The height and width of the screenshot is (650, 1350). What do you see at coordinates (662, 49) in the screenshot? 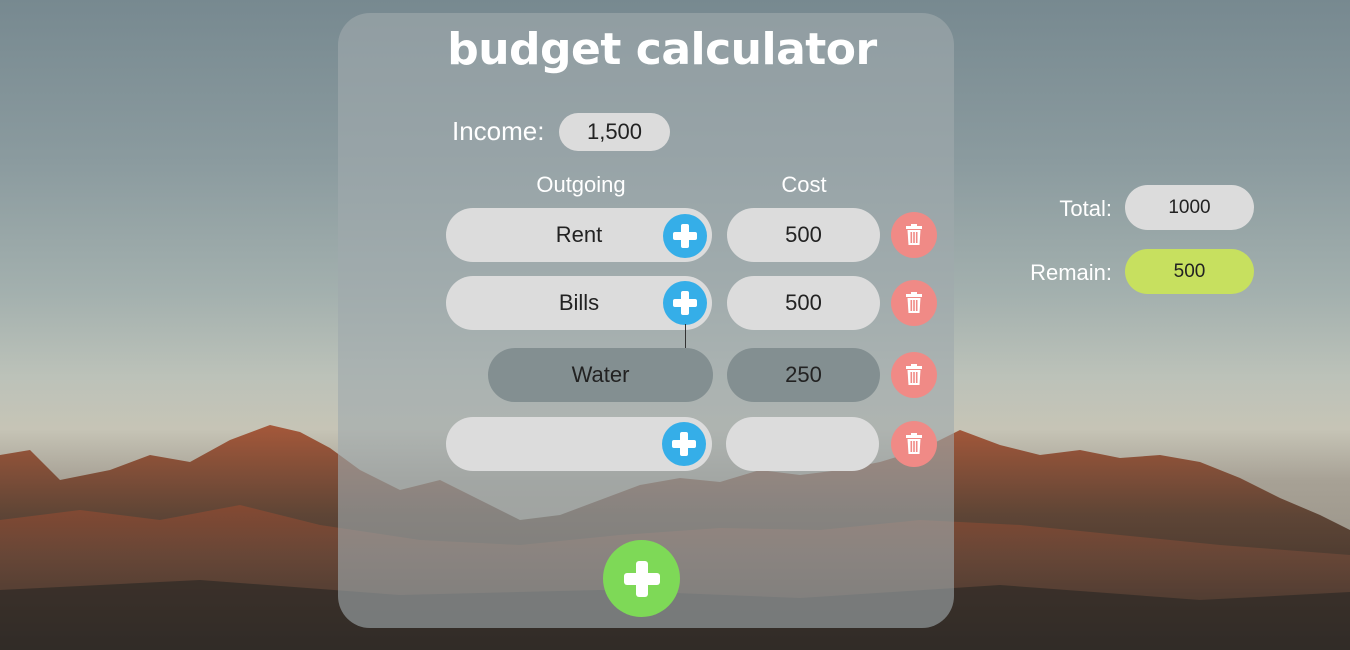
I see `page-title: budget calculator` at bounding box center [662, 49].